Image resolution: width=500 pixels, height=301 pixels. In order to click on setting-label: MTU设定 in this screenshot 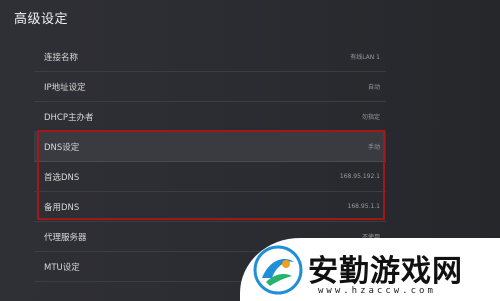, I will do `click(62, 267)`.